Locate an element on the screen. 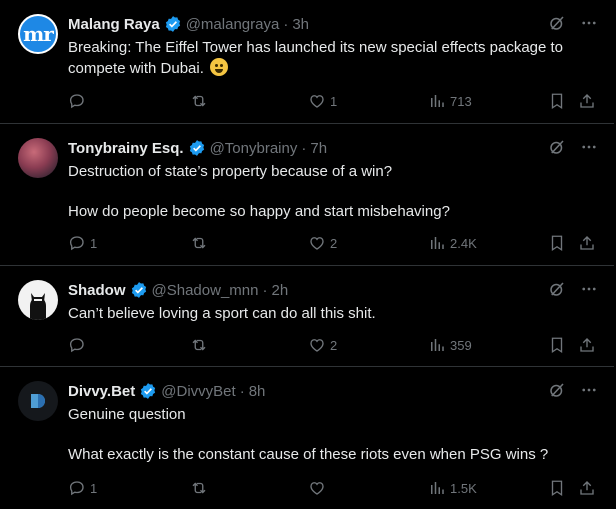  user-handle: @DivvyBet is located at coordinates (198, 391).